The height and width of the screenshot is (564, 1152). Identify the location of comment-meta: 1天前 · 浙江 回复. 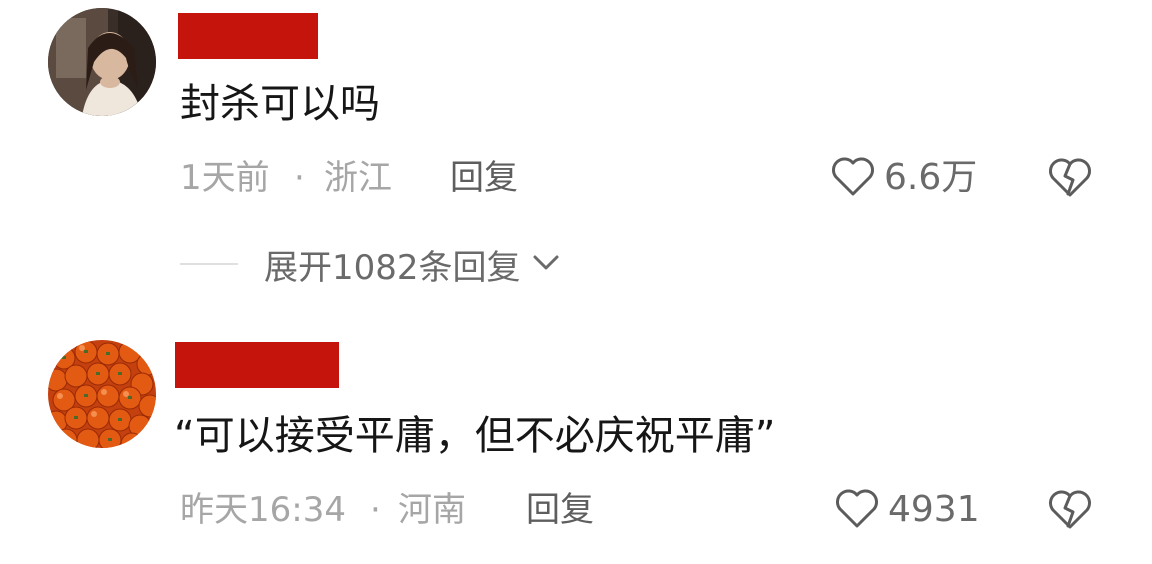
(380, 178).